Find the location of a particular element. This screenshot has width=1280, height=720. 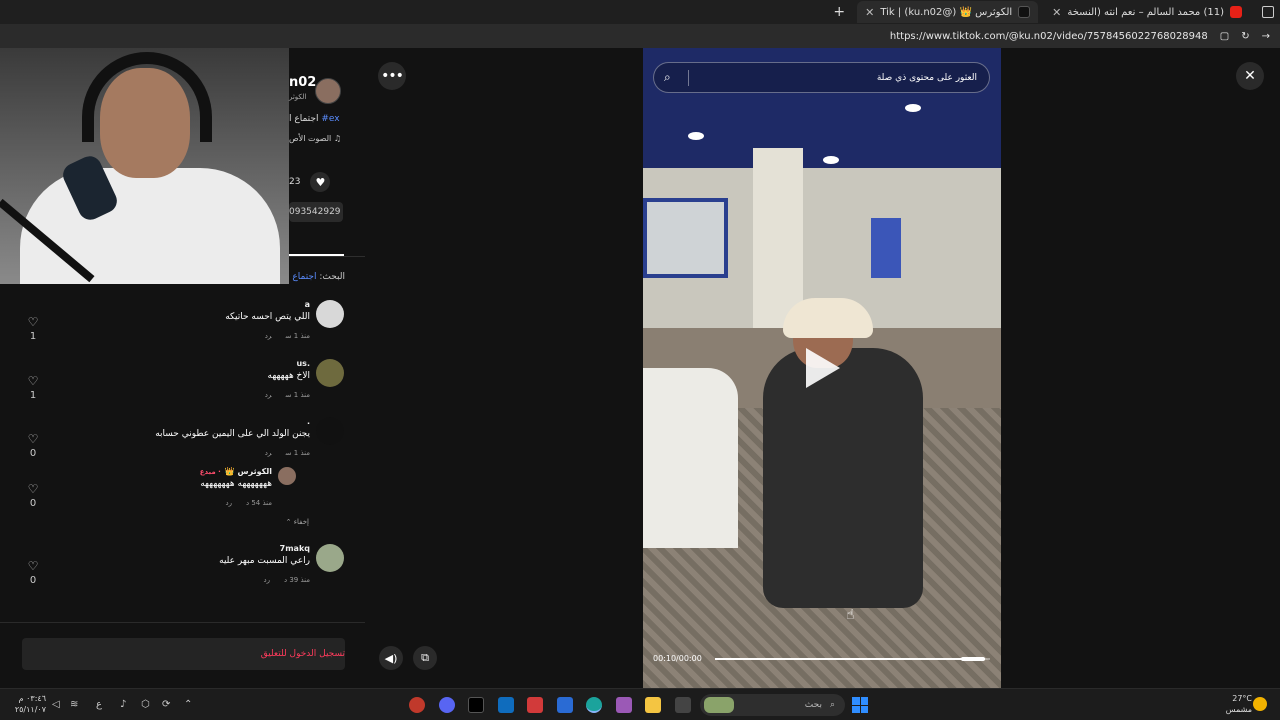

video-progress-bar is located at coordinates (852, 659).